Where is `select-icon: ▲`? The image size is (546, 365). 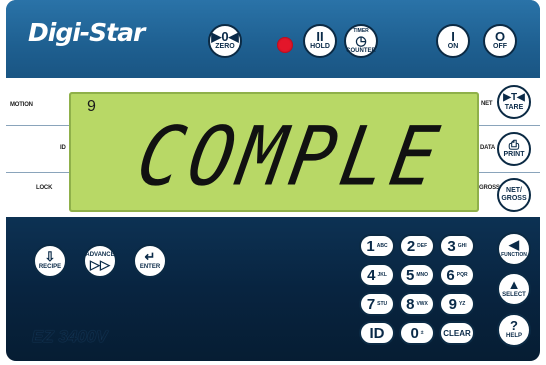
select-icon: ▲ is located at coordinates (514, 284).